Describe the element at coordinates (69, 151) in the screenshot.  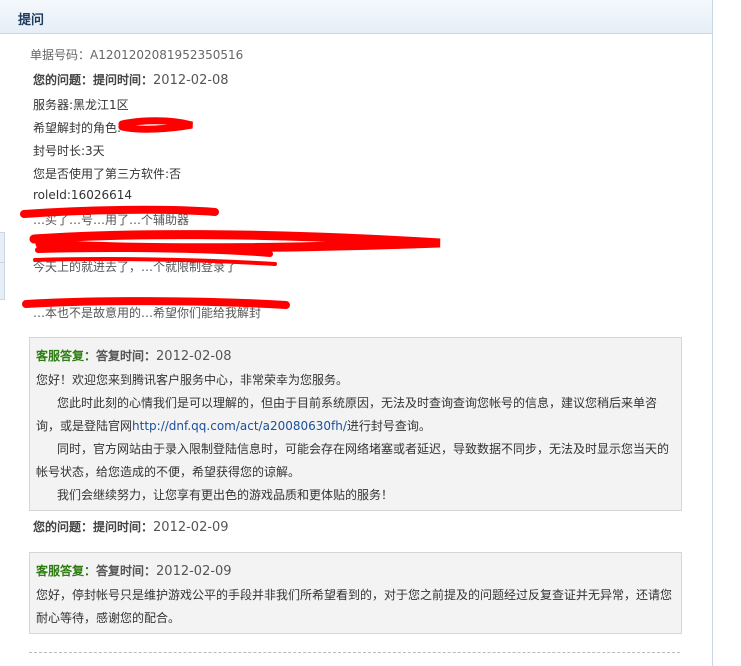
I see `field-ban-duration: 封号时长:3天` at that location.